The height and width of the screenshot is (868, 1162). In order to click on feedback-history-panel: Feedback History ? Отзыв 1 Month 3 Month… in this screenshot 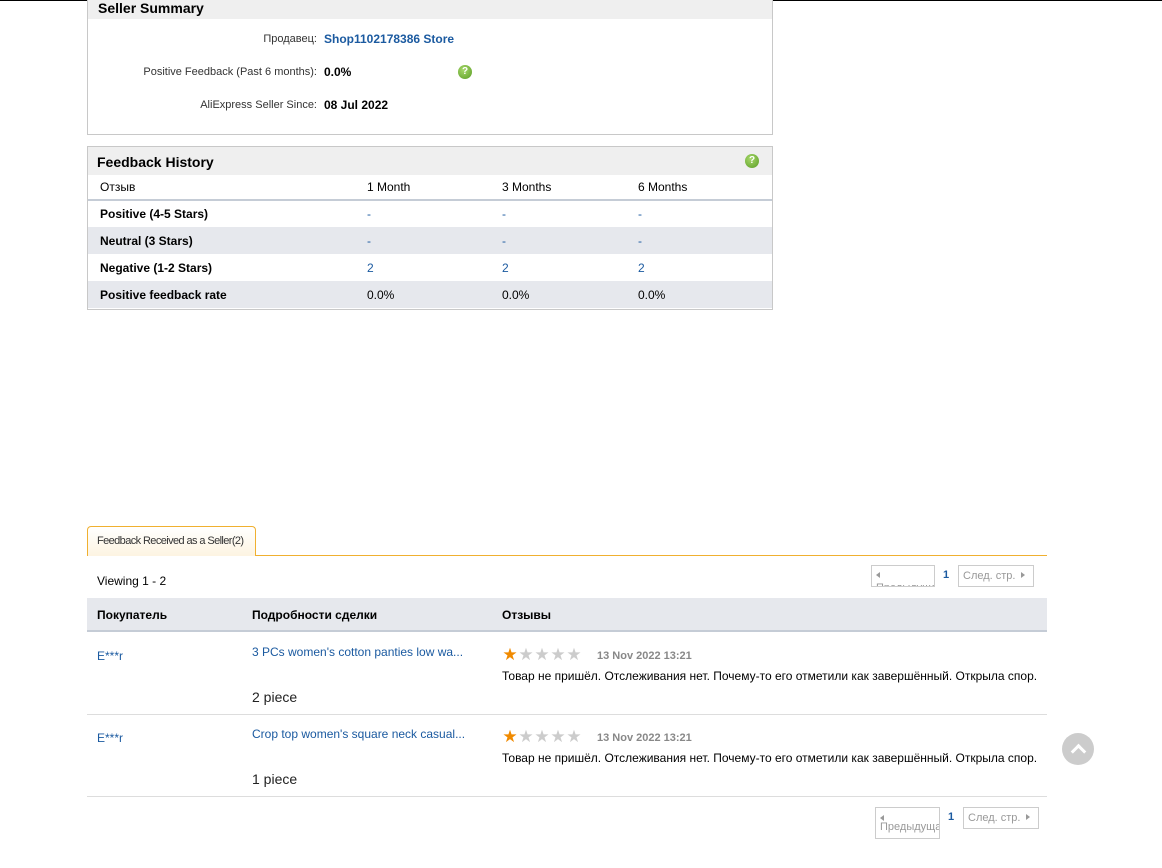, I will do `click(430, 228)`.